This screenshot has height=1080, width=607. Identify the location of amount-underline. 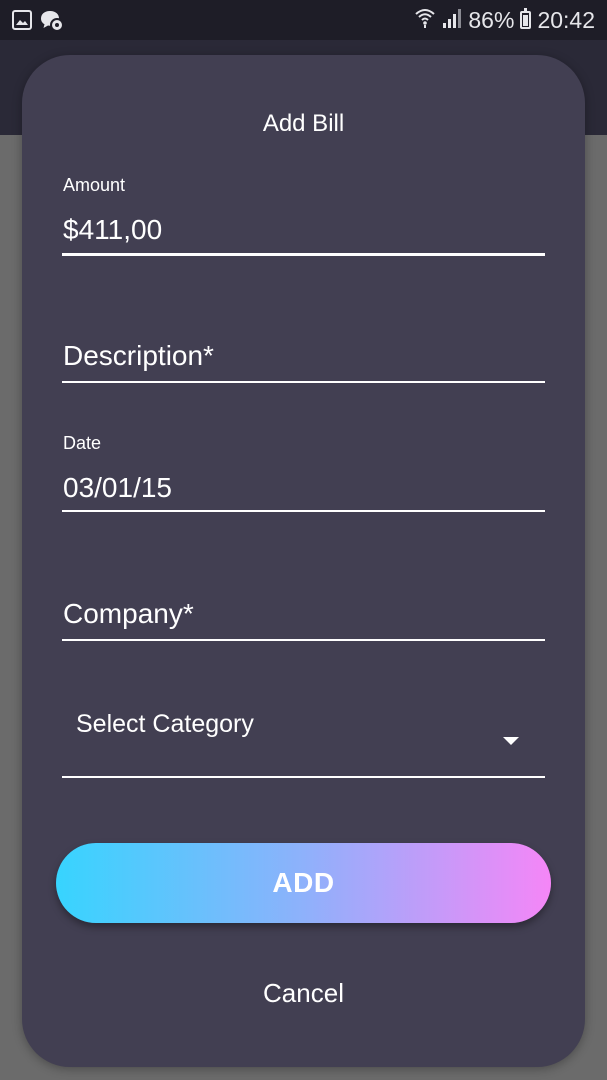
(303, 254).